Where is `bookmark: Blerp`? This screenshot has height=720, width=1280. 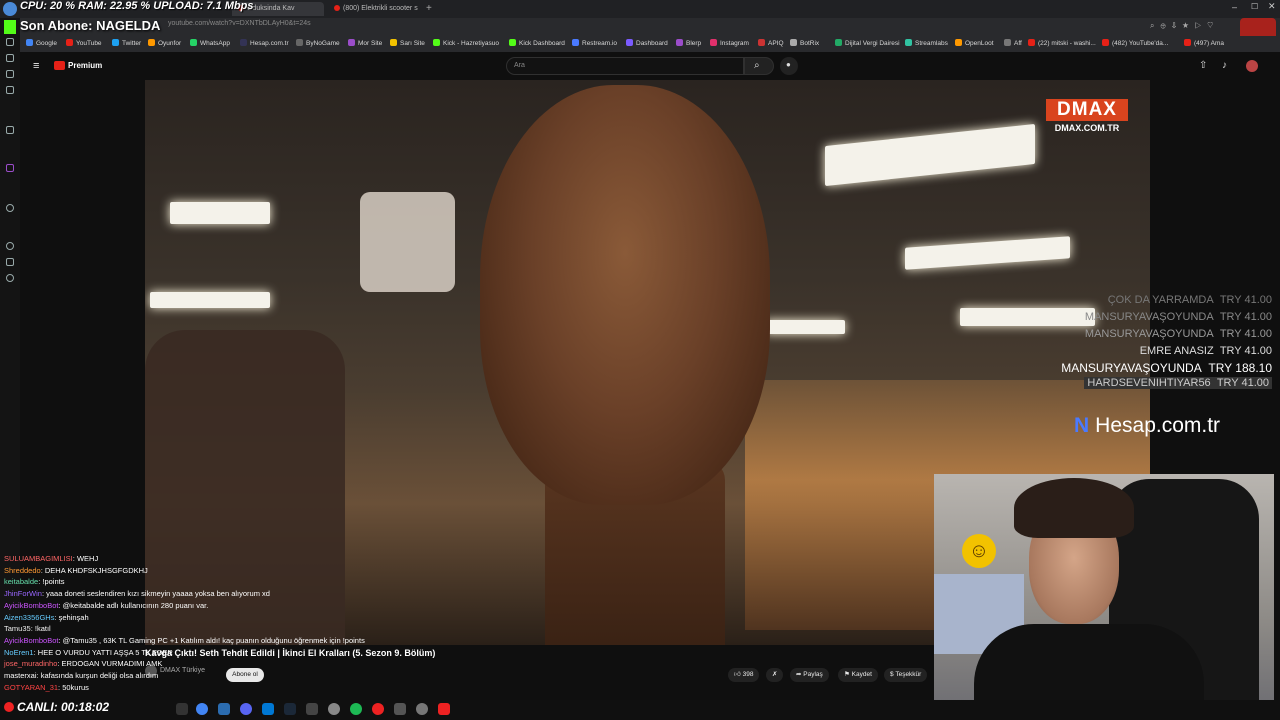
bookmark: Blerp is located at coordinates (688, 43).